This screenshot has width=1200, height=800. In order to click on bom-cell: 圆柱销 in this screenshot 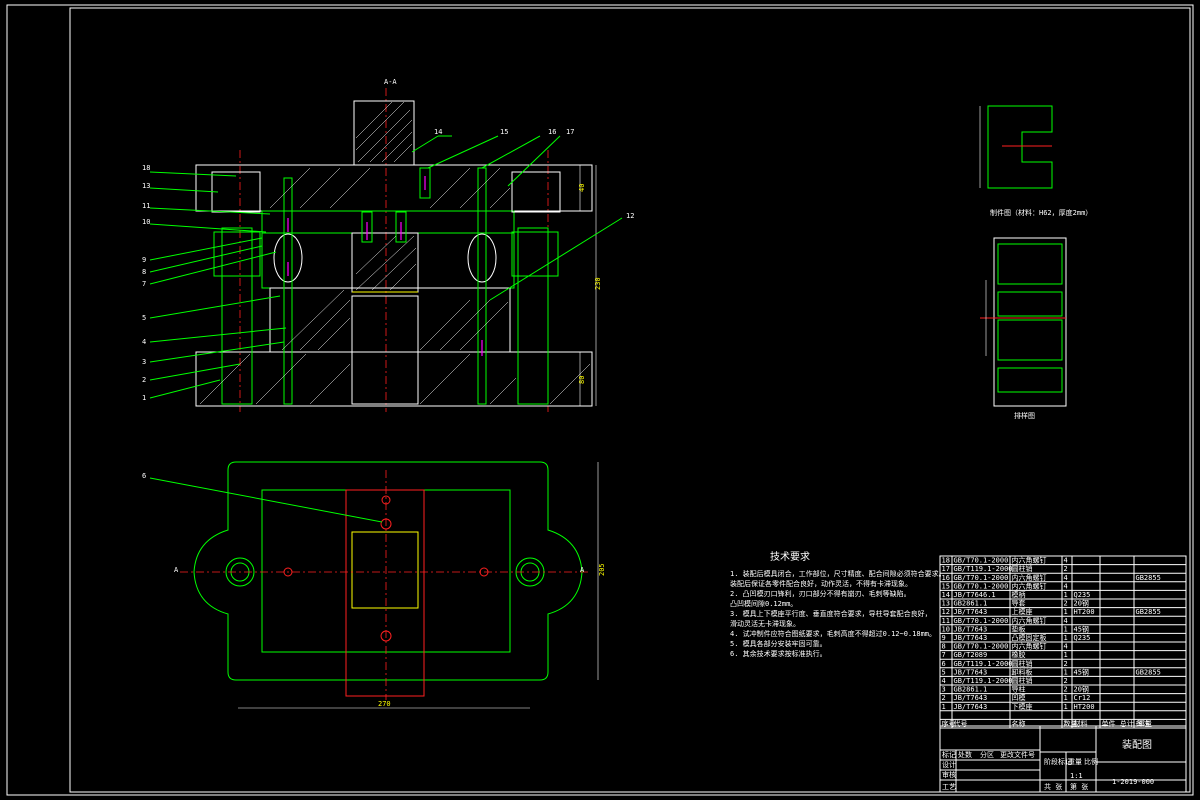, I will do `click(1022, 663)`.